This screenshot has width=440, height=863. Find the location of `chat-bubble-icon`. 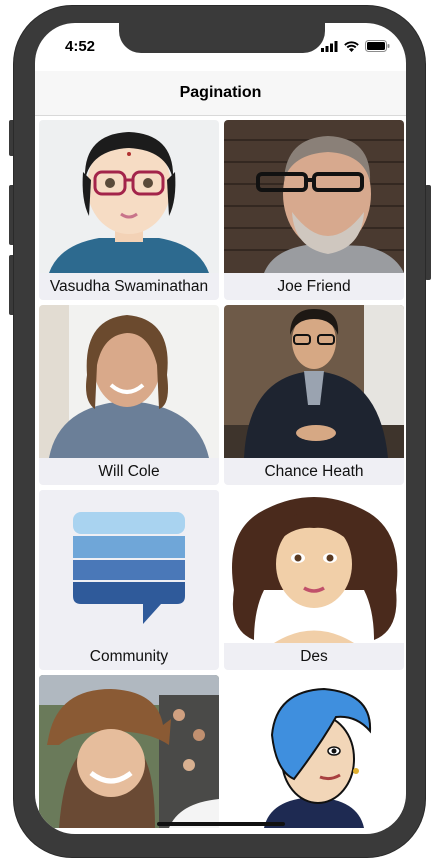

chat-bubble-icon is located at coordinates (129, 566).